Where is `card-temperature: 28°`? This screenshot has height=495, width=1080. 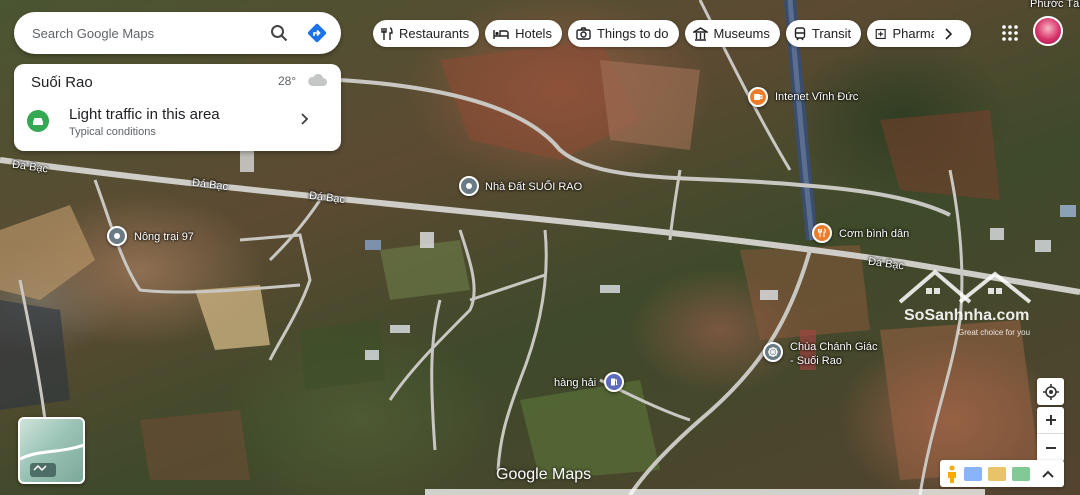
card-temperature: 28° is located at coordinates (287, 81).